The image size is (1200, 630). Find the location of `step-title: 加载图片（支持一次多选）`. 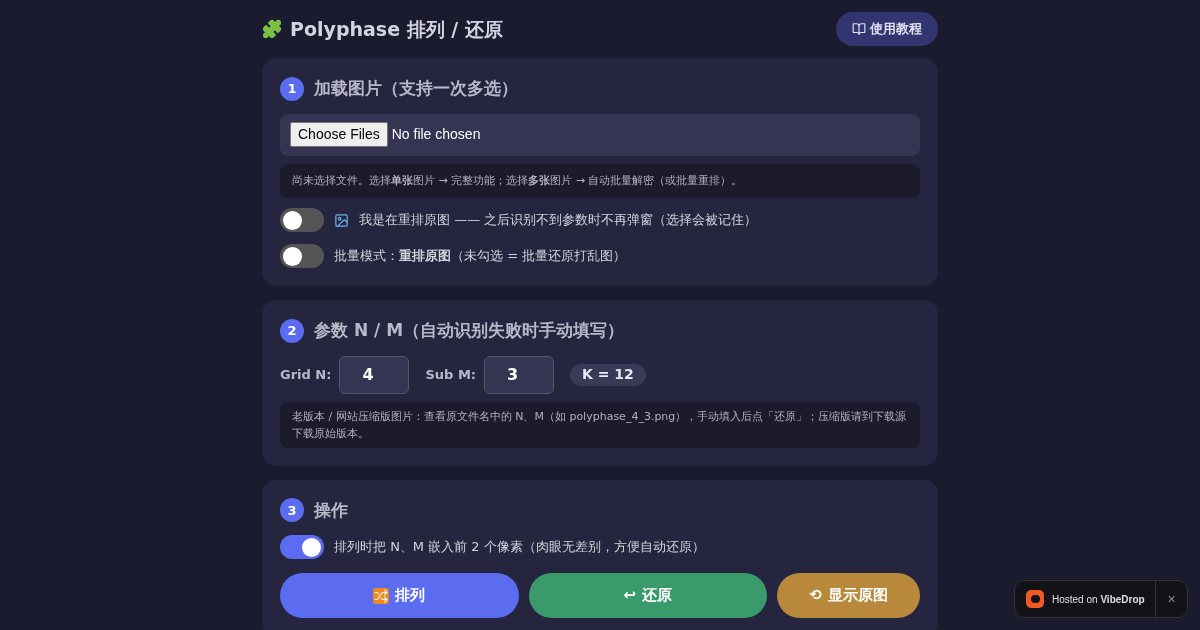

step-title: 加载图片（支持一次多选） is located at coordinates (416, 88).